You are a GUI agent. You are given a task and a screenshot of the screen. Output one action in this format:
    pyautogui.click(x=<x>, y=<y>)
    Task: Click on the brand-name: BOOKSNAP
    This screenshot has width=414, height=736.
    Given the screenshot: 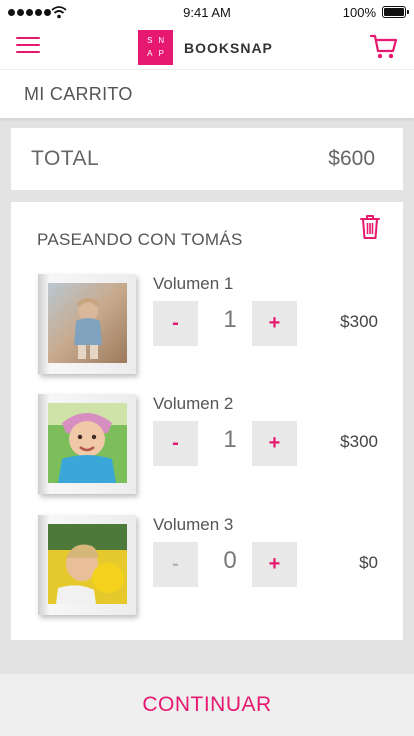 What is the action you would take?
    pyautogui.click(x=228, y=48)
    